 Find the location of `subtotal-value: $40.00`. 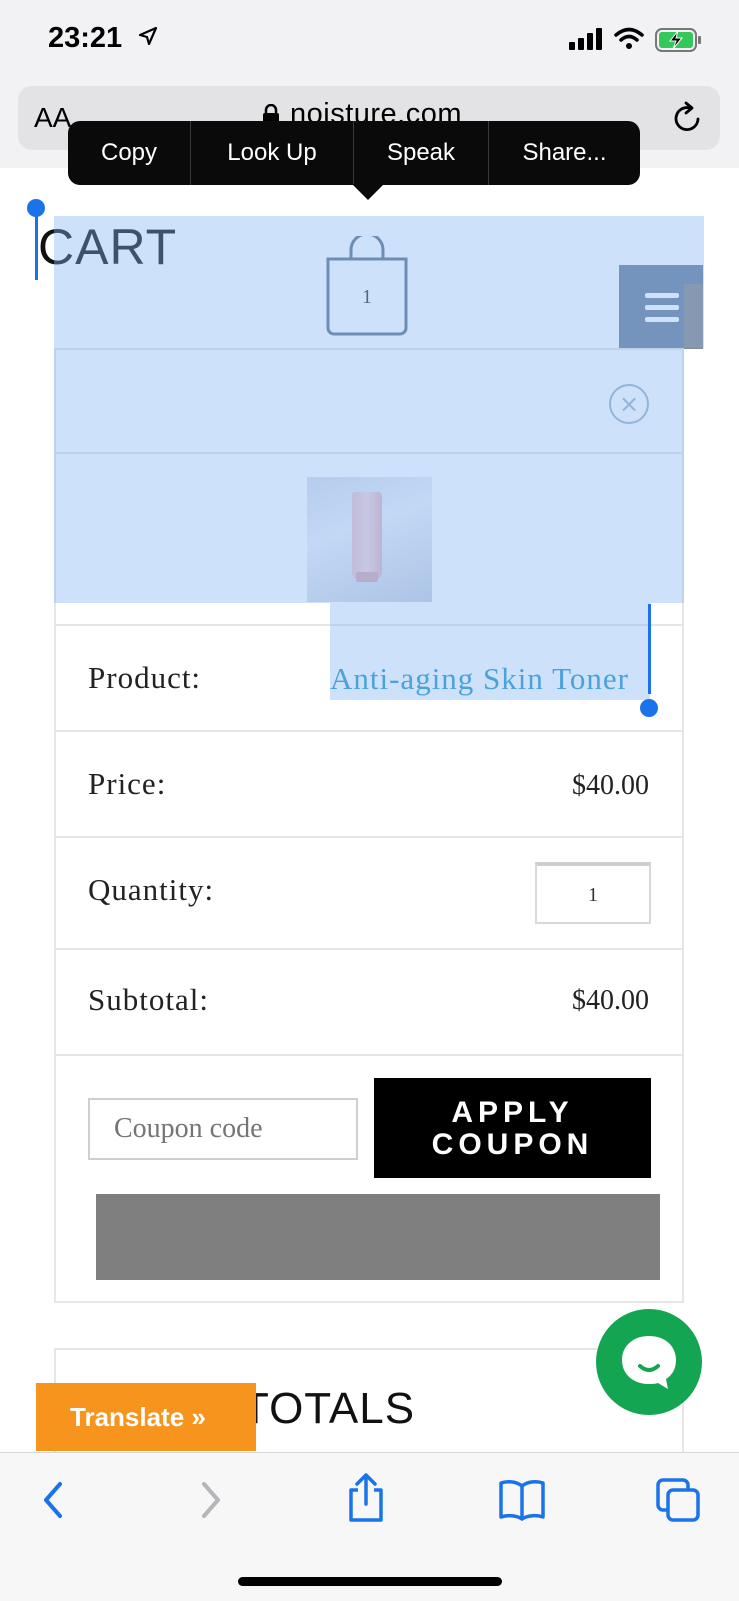

subtotal-value: $40.00 is located at coordinates (610, 1000).